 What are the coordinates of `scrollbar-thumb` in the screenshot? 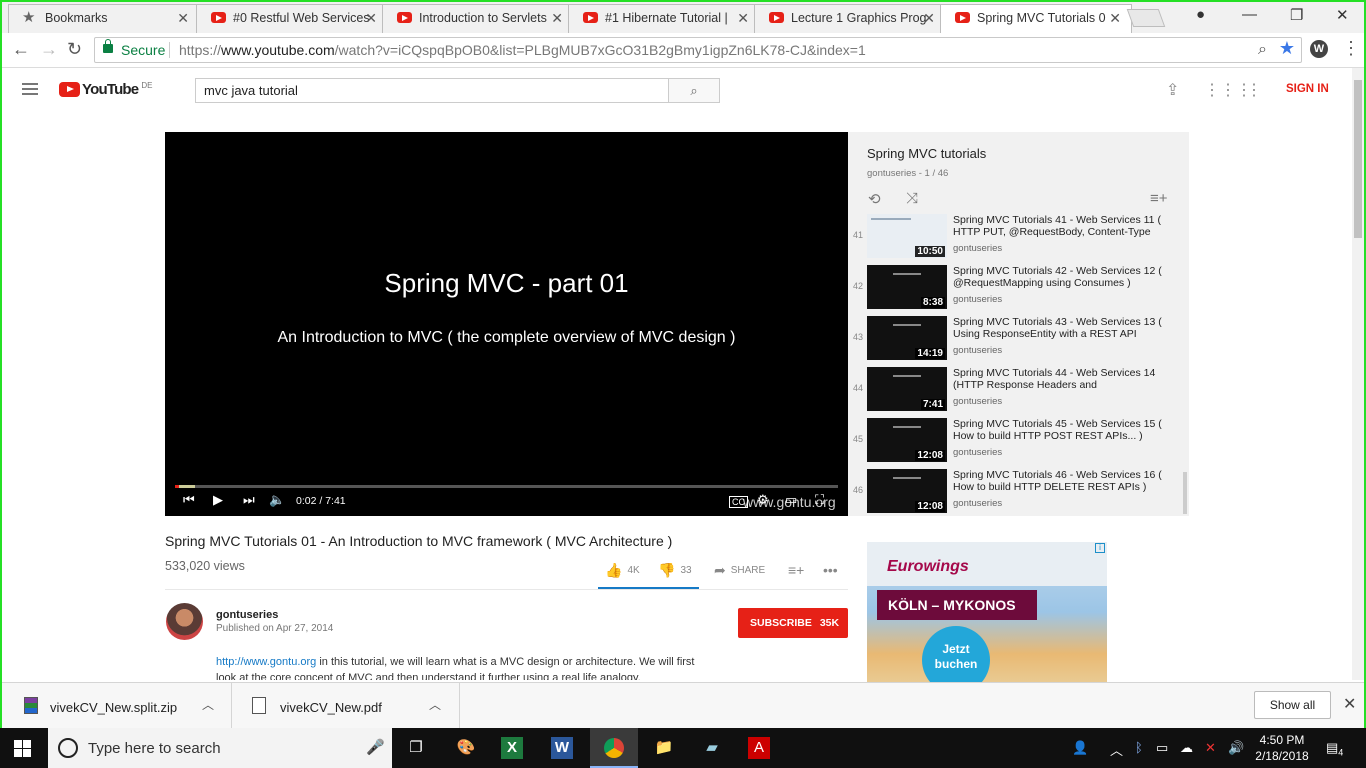 It's located at (1358, 159).